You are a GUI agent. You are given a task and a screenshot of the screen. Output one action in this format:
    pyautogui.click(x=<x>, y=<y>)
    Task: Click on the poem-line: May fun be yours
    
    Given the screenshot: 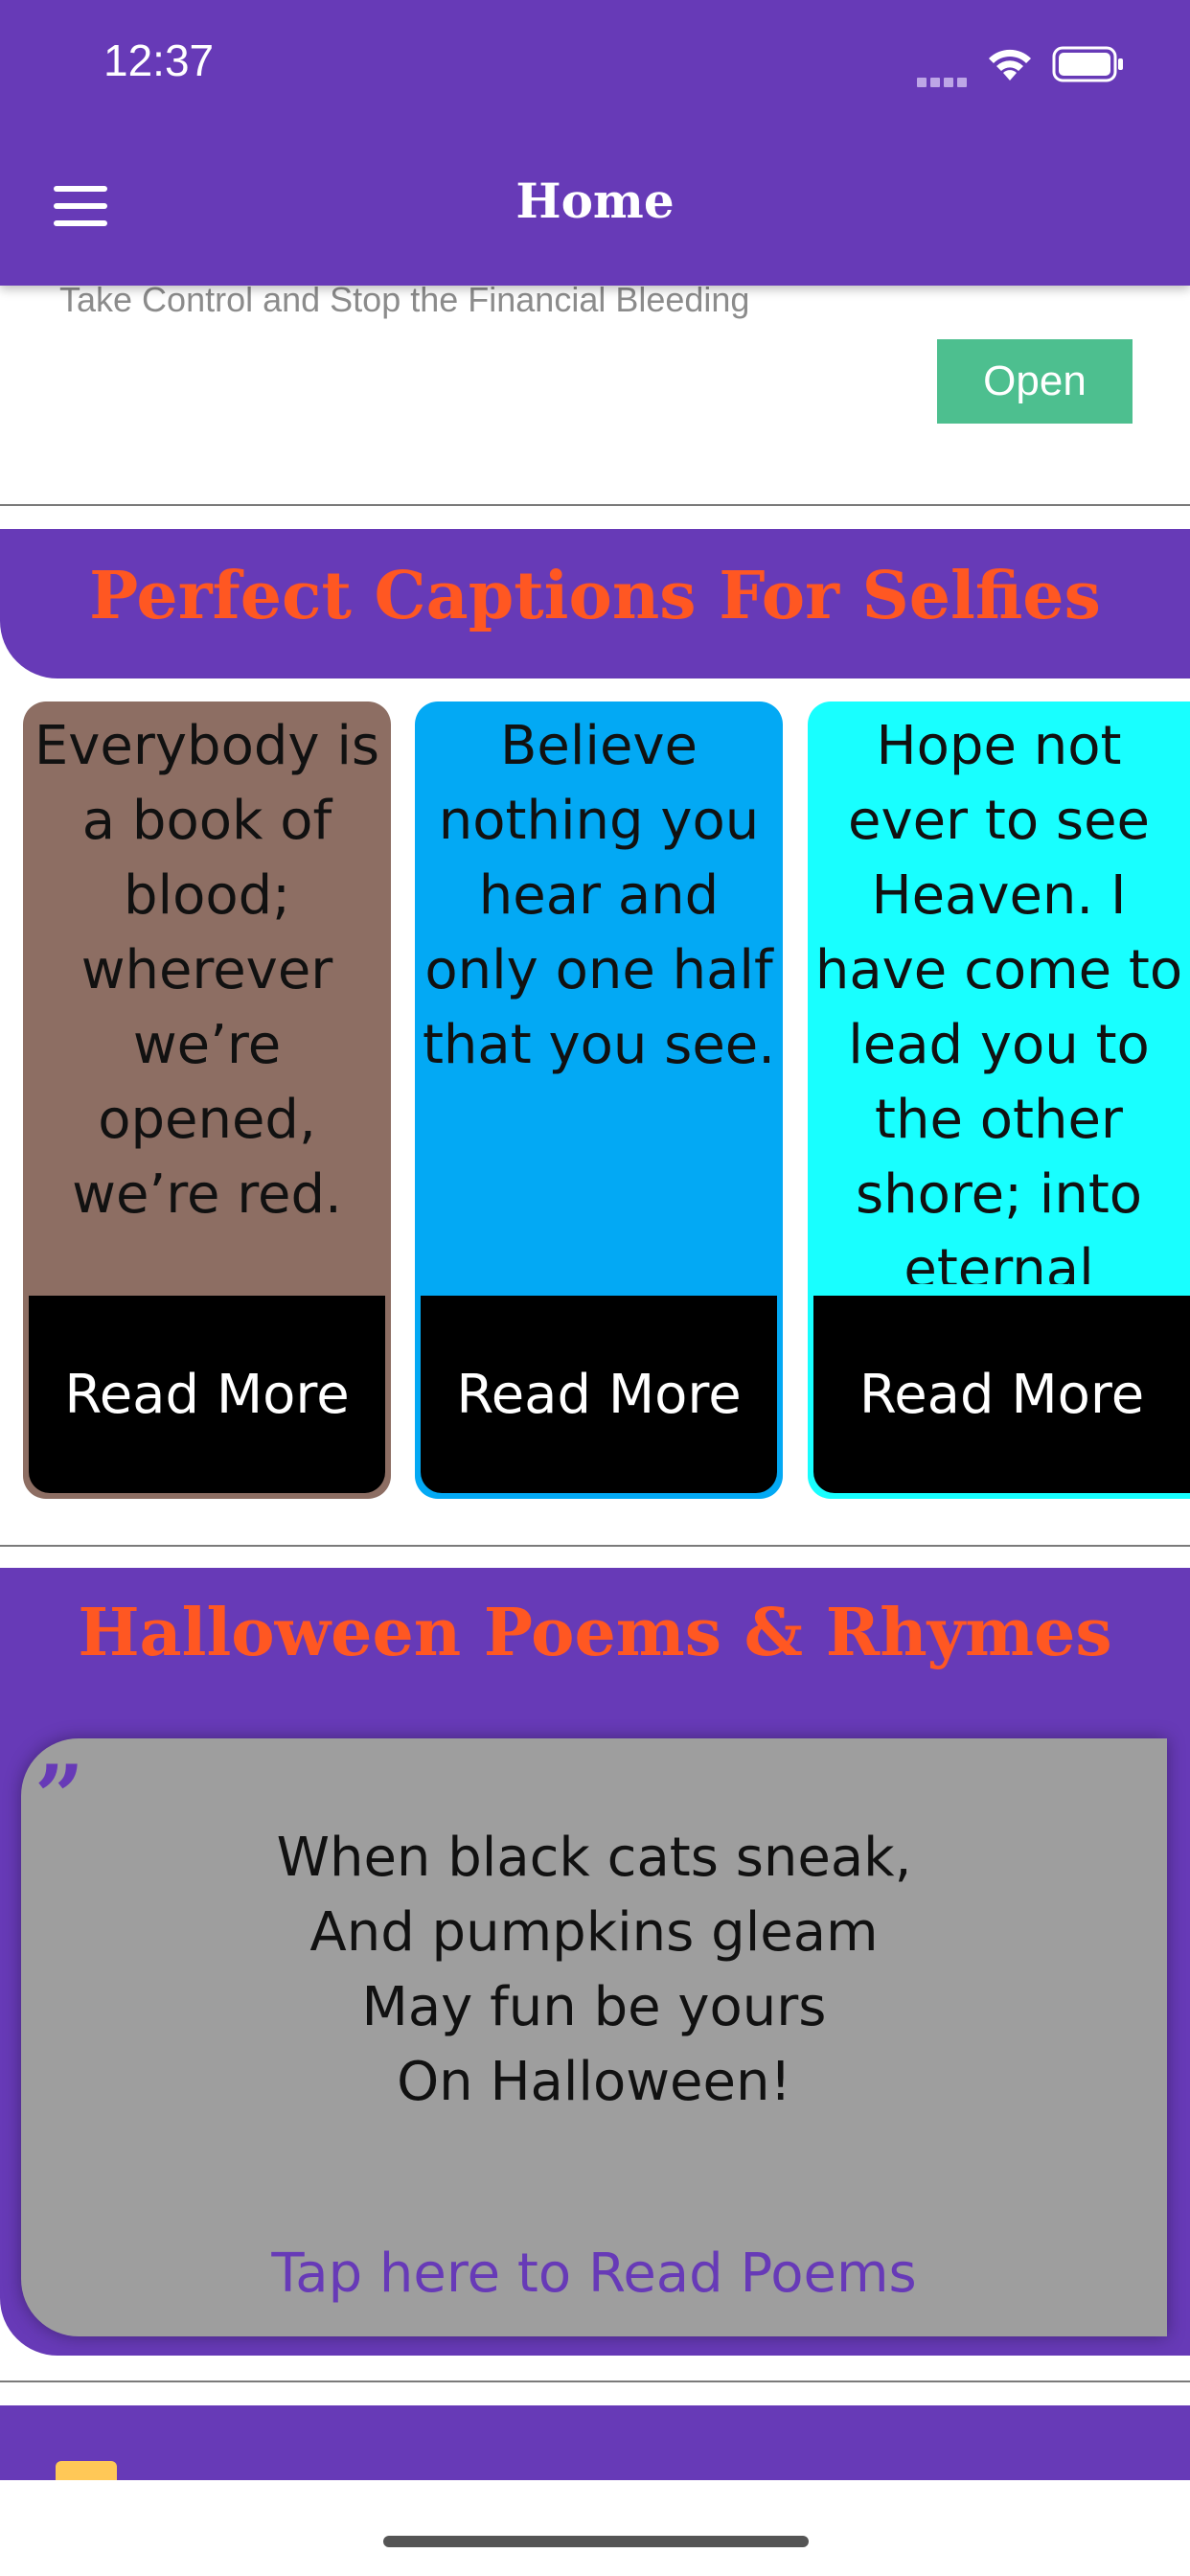 What is the action you would take?
    pyautogui.click(x=594, y=2007)
    